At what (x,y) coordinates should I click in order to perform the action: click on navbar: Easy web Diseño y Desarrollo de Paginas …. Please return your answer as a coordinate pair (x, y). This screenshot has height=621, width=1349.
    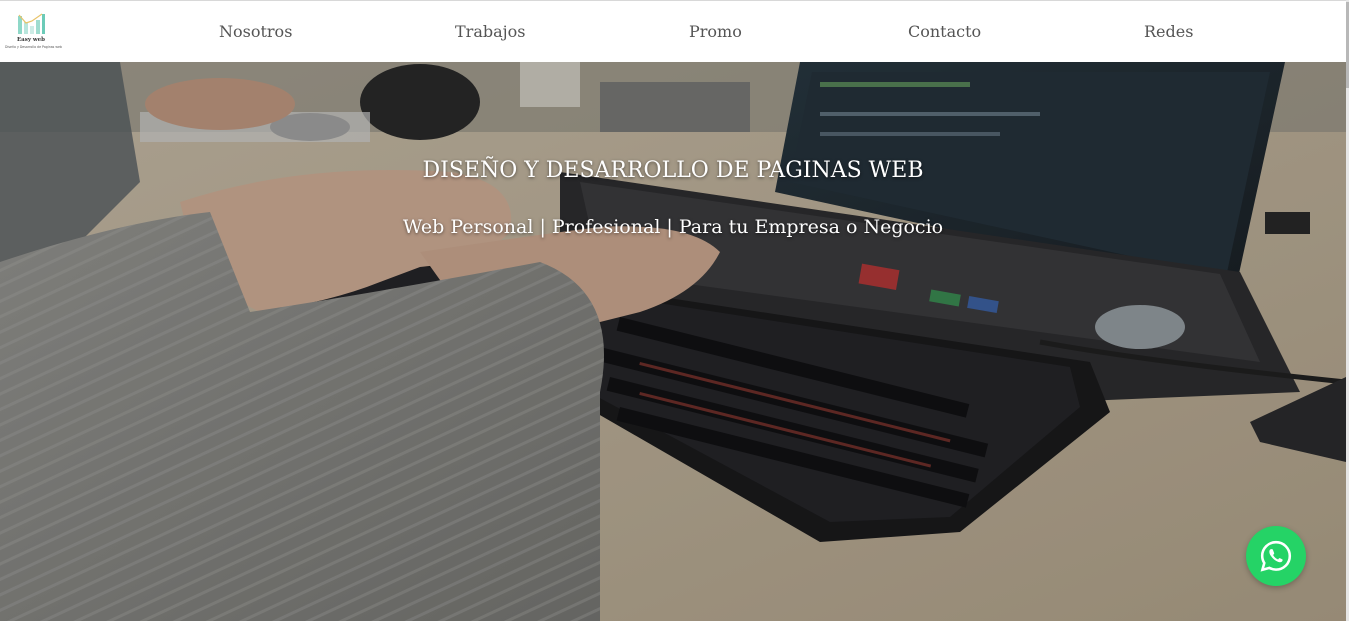
    Looking at the image, I should click on (673, 31).